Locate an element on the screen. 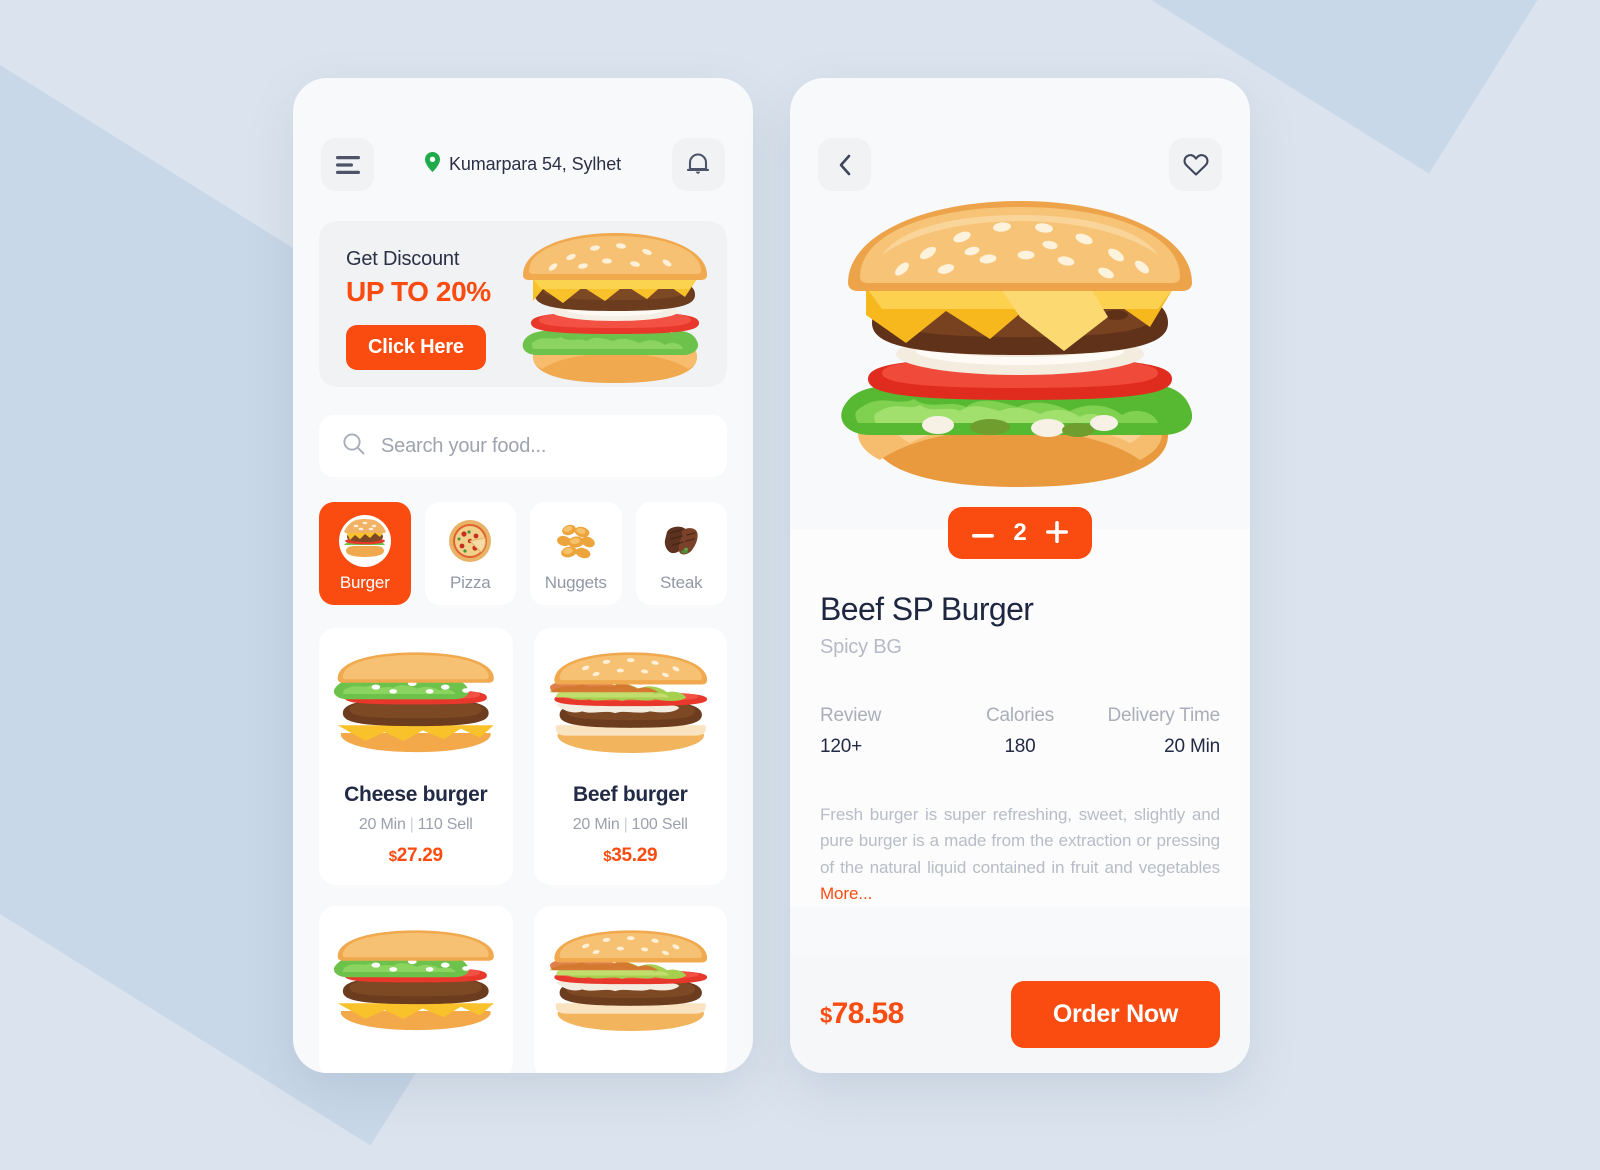 Image resolution: width=1600 pixels, height=1170 pixels. decrement-quantity-button is located at coordinates (983, 533).